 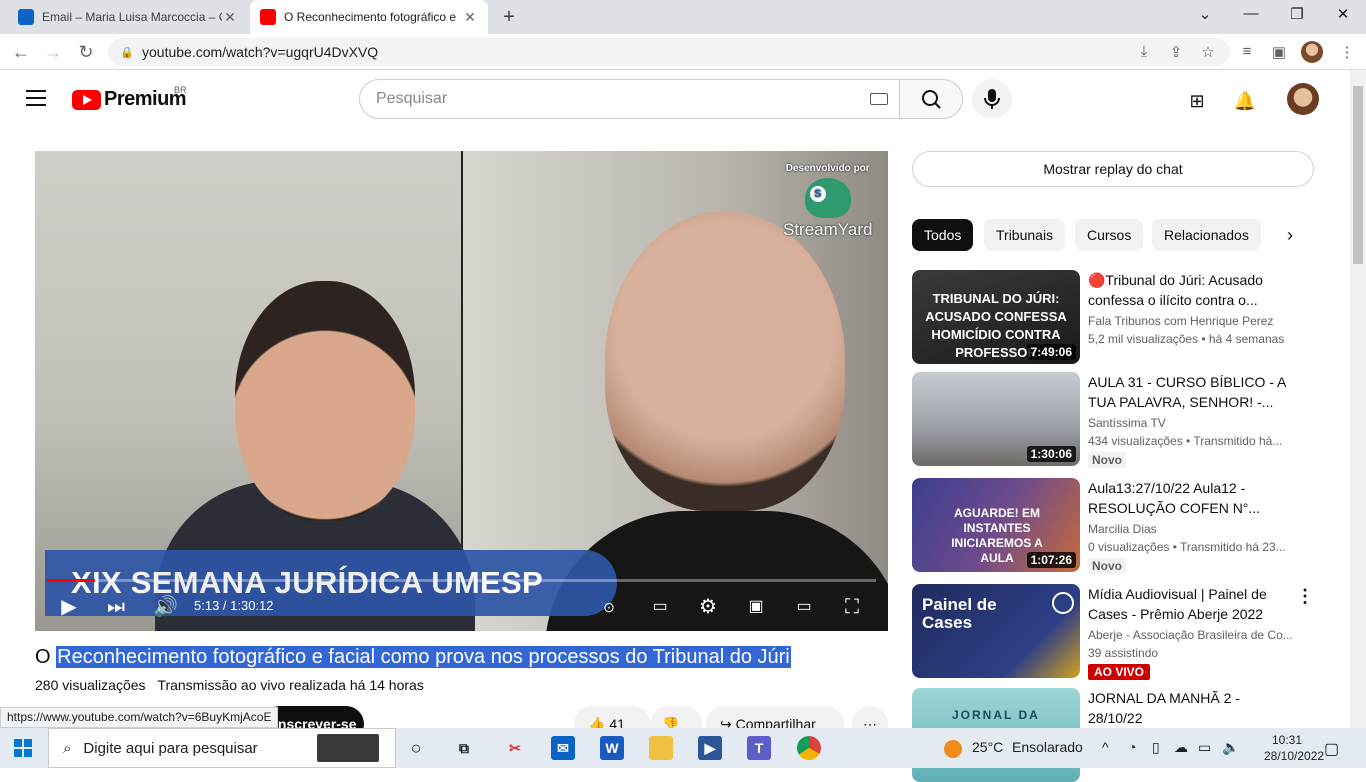 What do you see at coordinates (661, 748) in the screenshot?
I see `file-explorer-icon` at bounding box center [661, 748].